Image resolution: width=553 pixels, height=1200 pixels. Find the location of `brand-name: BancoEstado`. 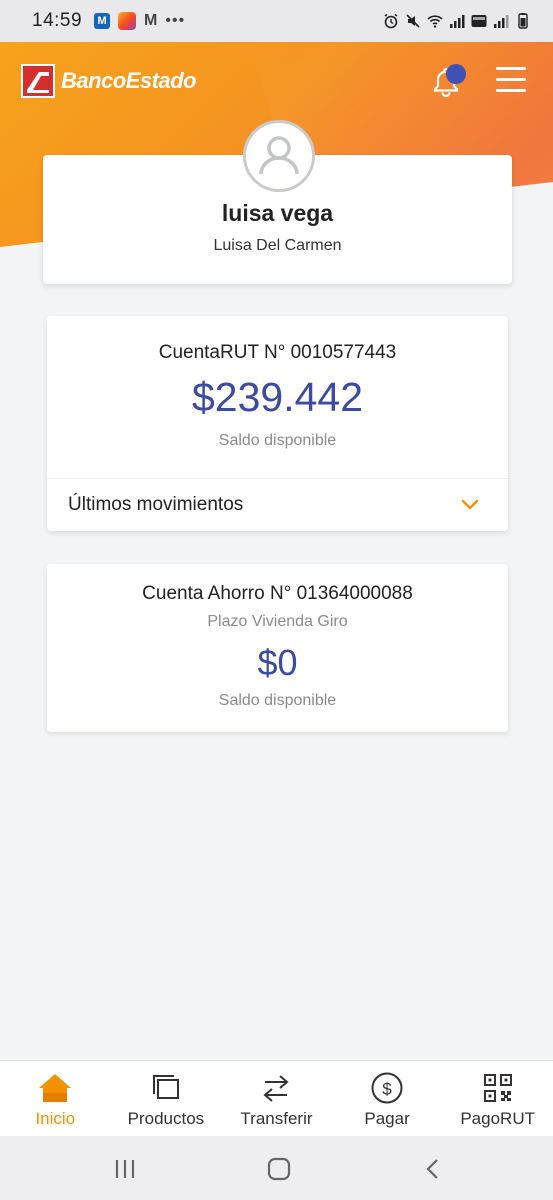

brand-name: BancoEstado is located at coordinates (129, 80).